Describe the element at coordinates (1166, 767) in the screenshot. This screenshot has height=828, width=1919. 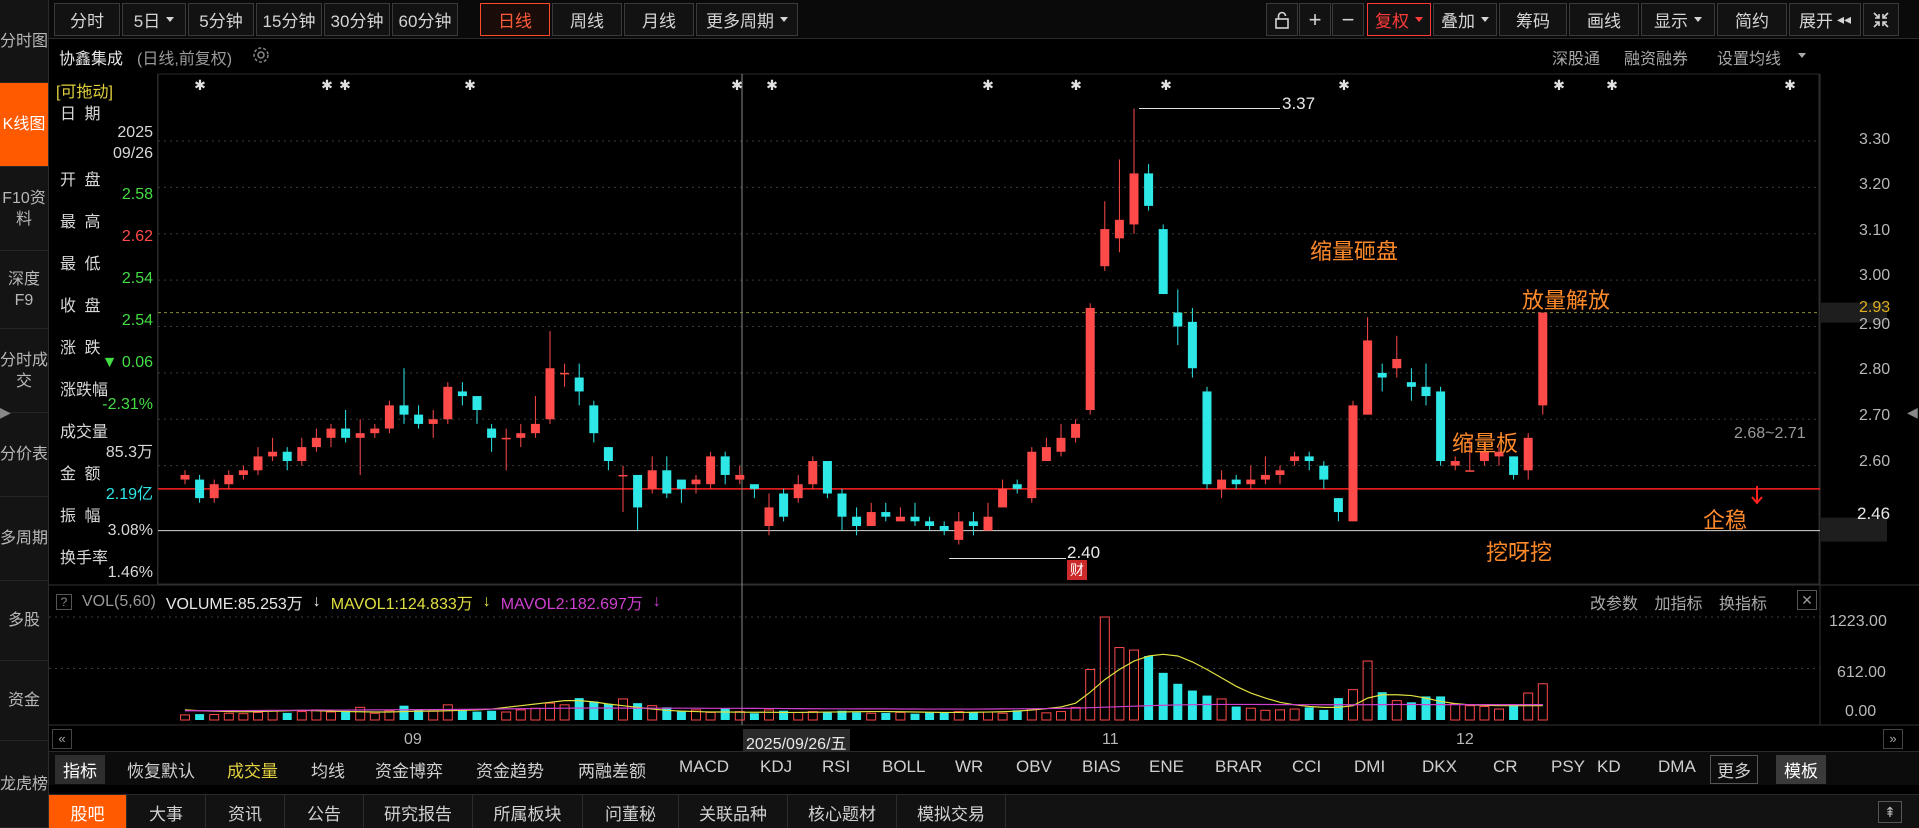
I see `tab-ene: ENE` at that location.